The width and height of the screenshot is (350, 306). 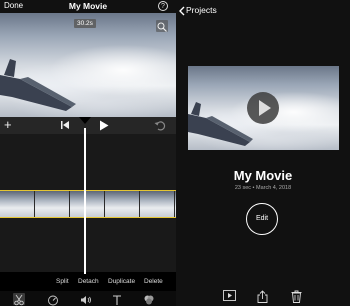 I want to click on text-icon, so click(x=117, y=299).